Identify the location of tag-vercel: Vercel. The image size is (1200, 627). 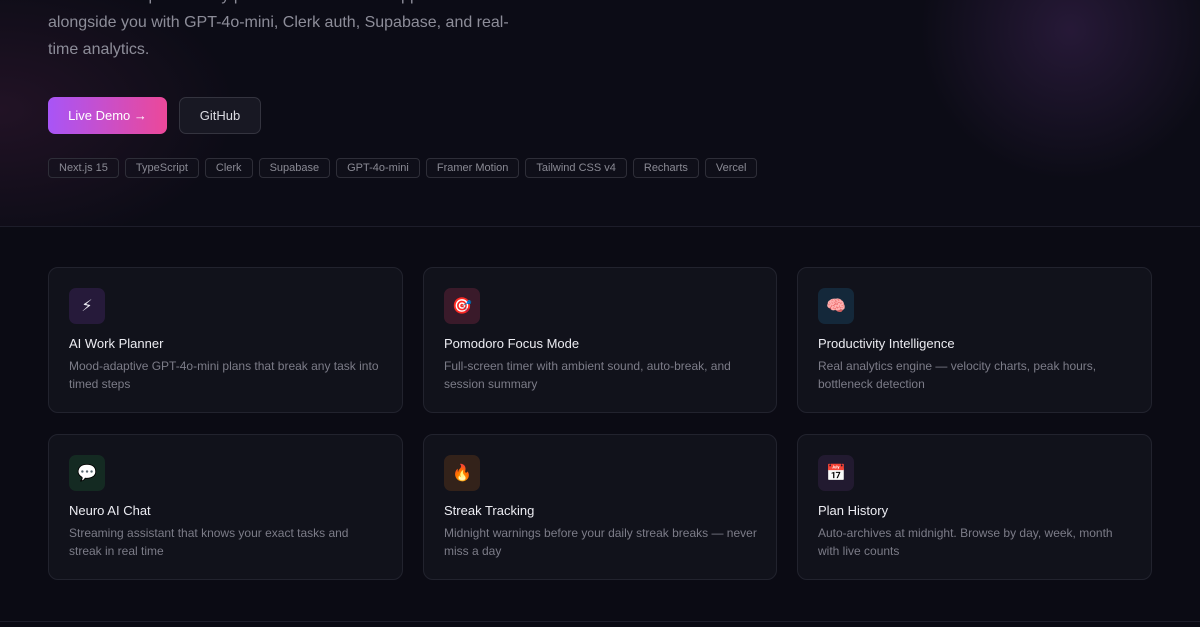
(731, 168).